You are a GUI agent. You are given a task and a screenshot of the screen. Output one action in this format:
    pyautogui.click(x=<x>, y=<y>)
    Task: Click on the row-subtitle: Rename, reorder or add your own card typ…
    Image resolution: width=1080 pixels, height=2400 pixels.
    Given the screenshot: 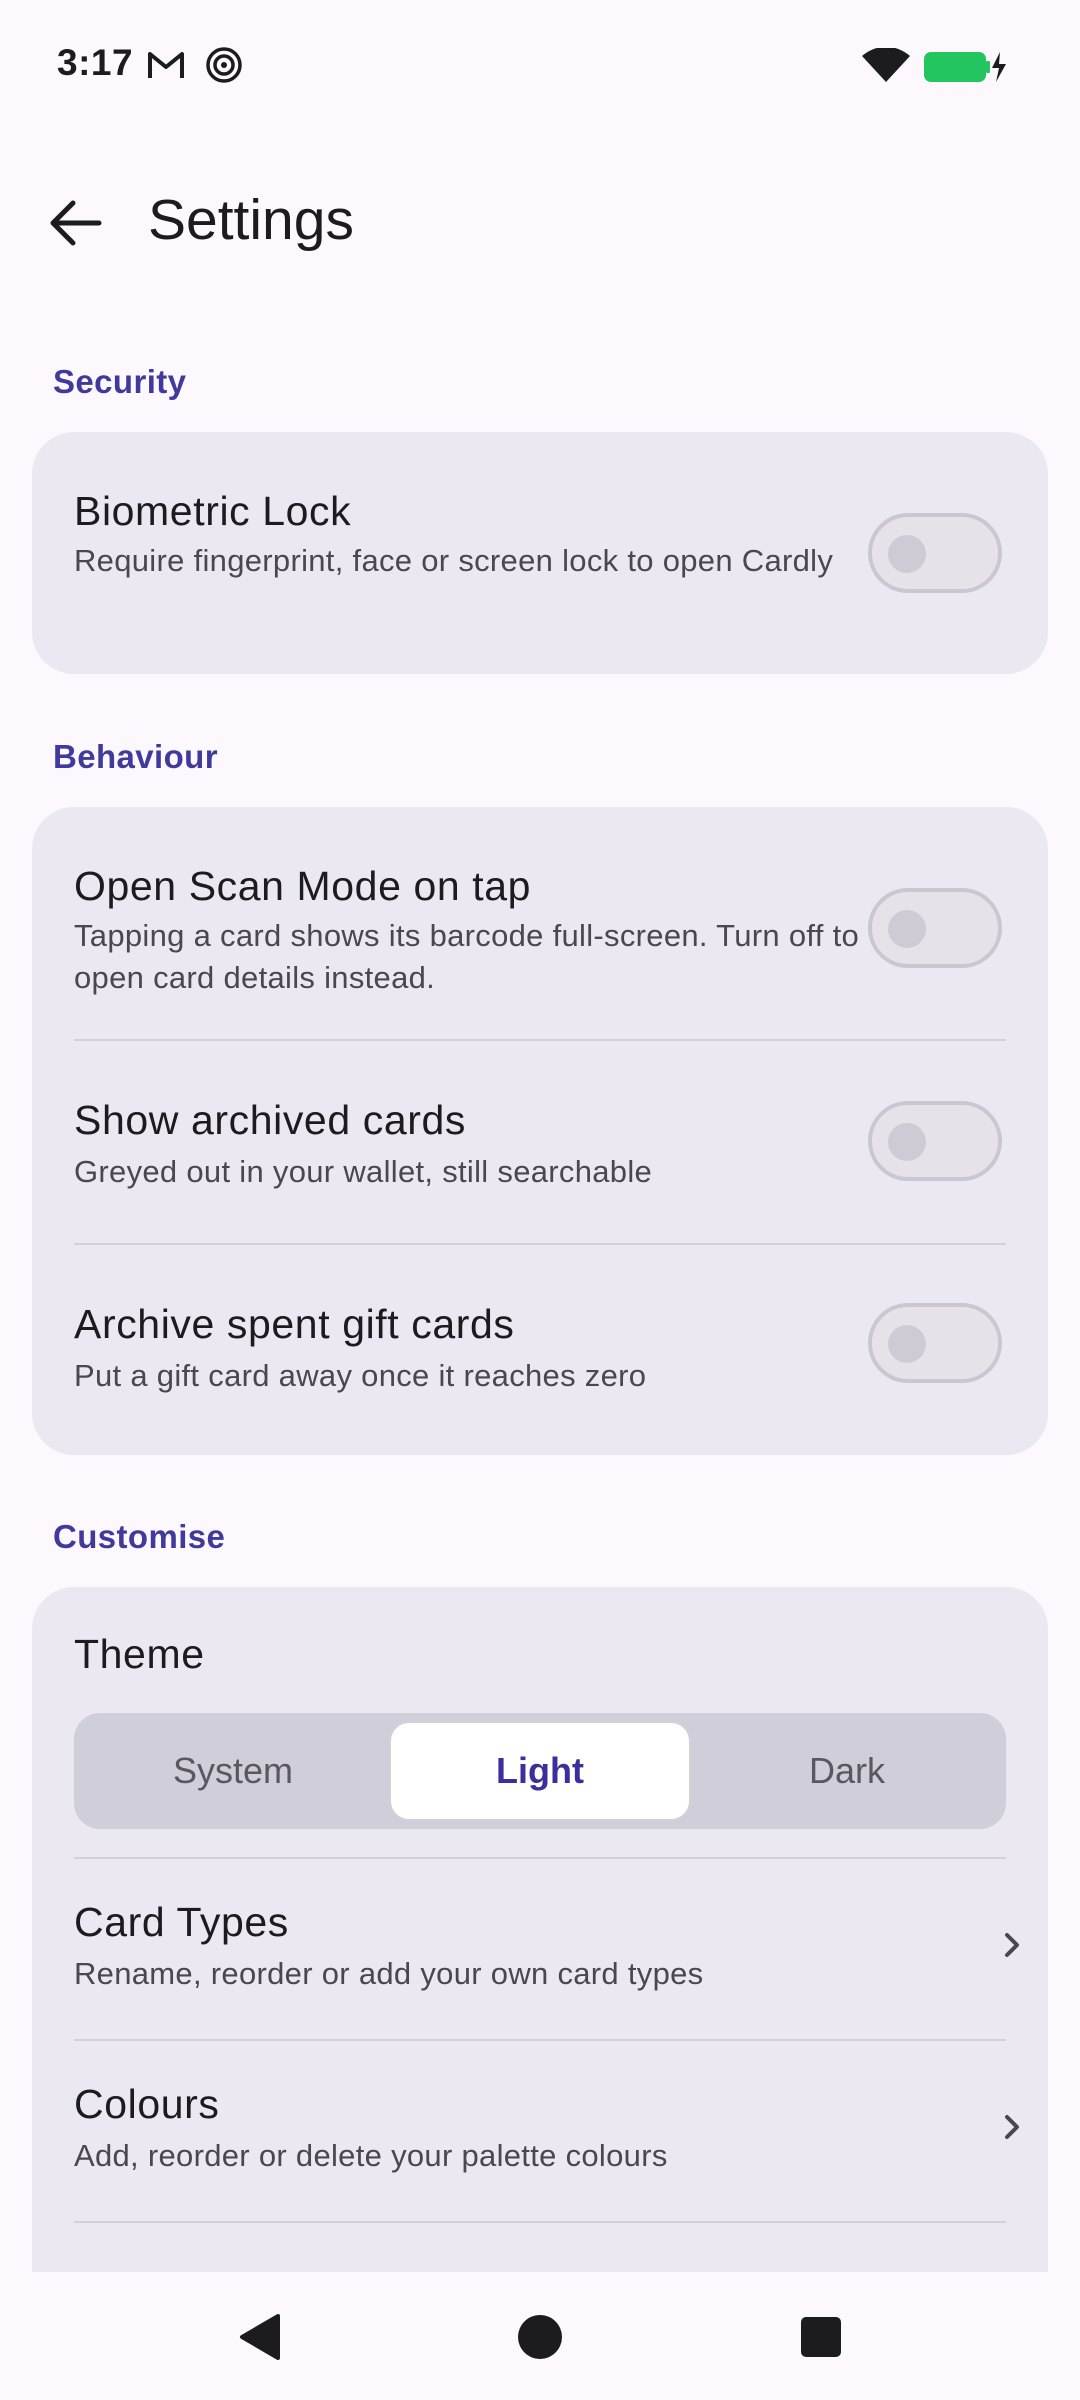 What is the action you would take?
    pyautogui.click(x=389, y=1973)
    